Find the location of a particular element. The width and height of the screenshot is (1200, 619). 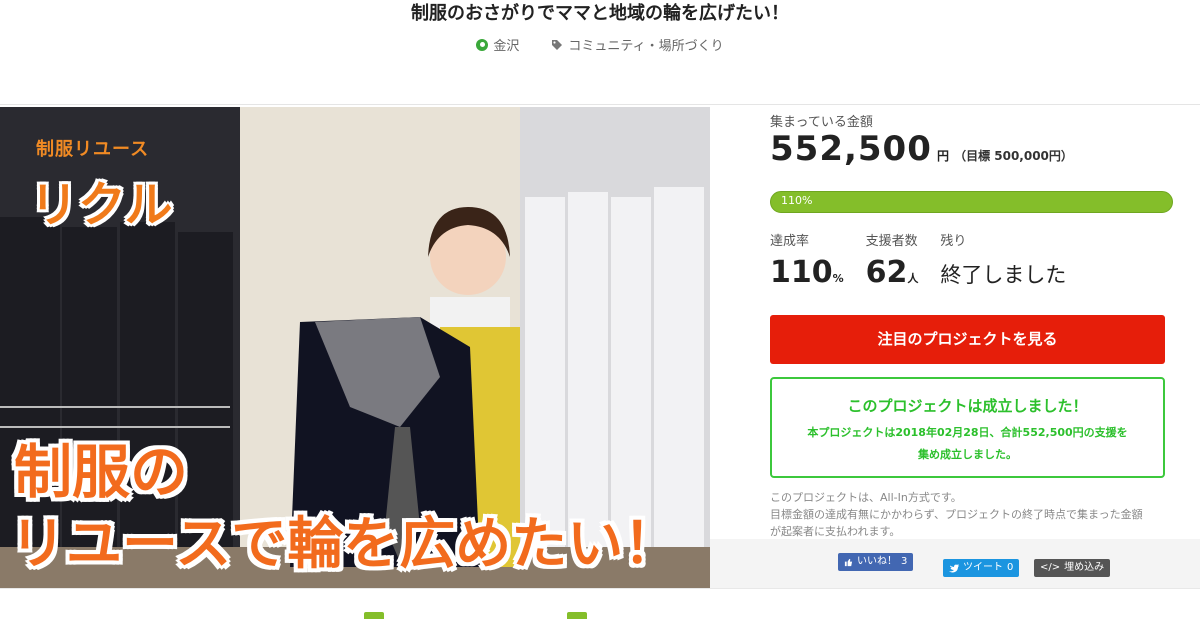

bottom-tab-icon-left is located at coordinates (374, 615).